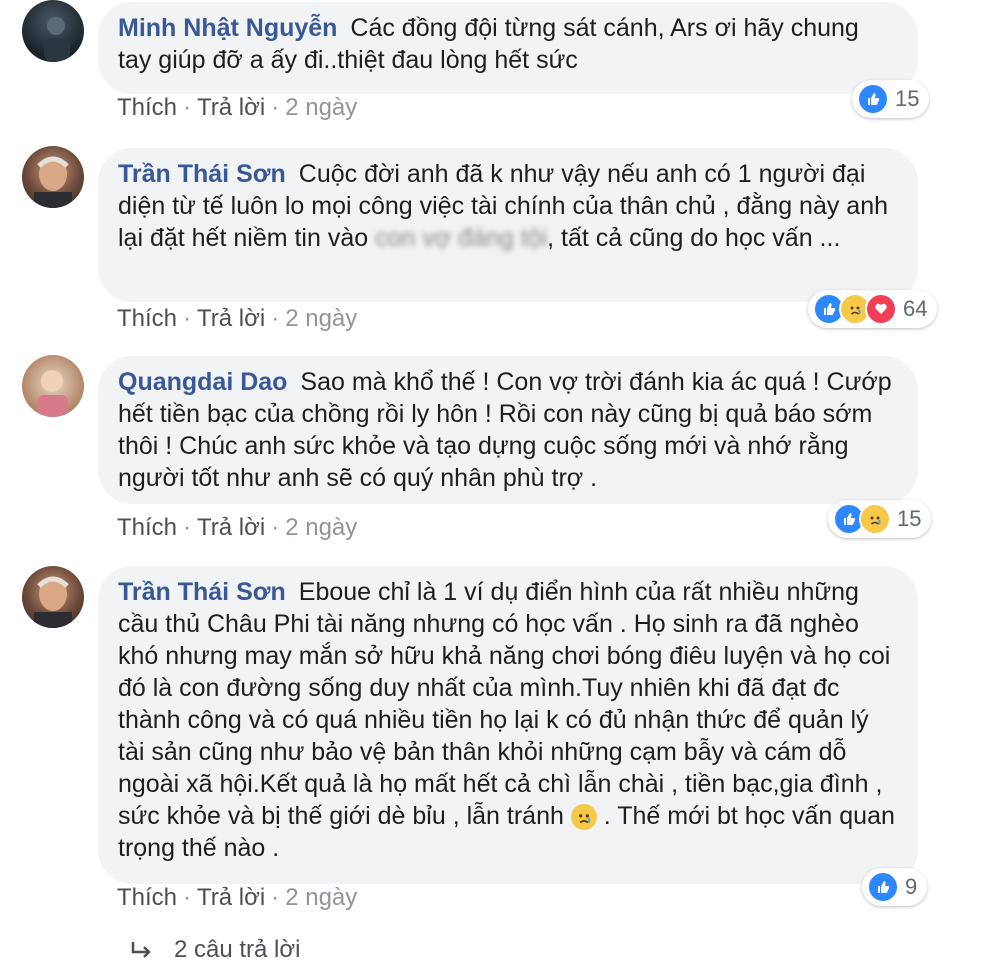 Image resolution: width=996 pixels, height=966 pixels. What do you see at coordinates (875, 519) in the screenshot?
I see `sad-icon` at bounding box center [875, 519].